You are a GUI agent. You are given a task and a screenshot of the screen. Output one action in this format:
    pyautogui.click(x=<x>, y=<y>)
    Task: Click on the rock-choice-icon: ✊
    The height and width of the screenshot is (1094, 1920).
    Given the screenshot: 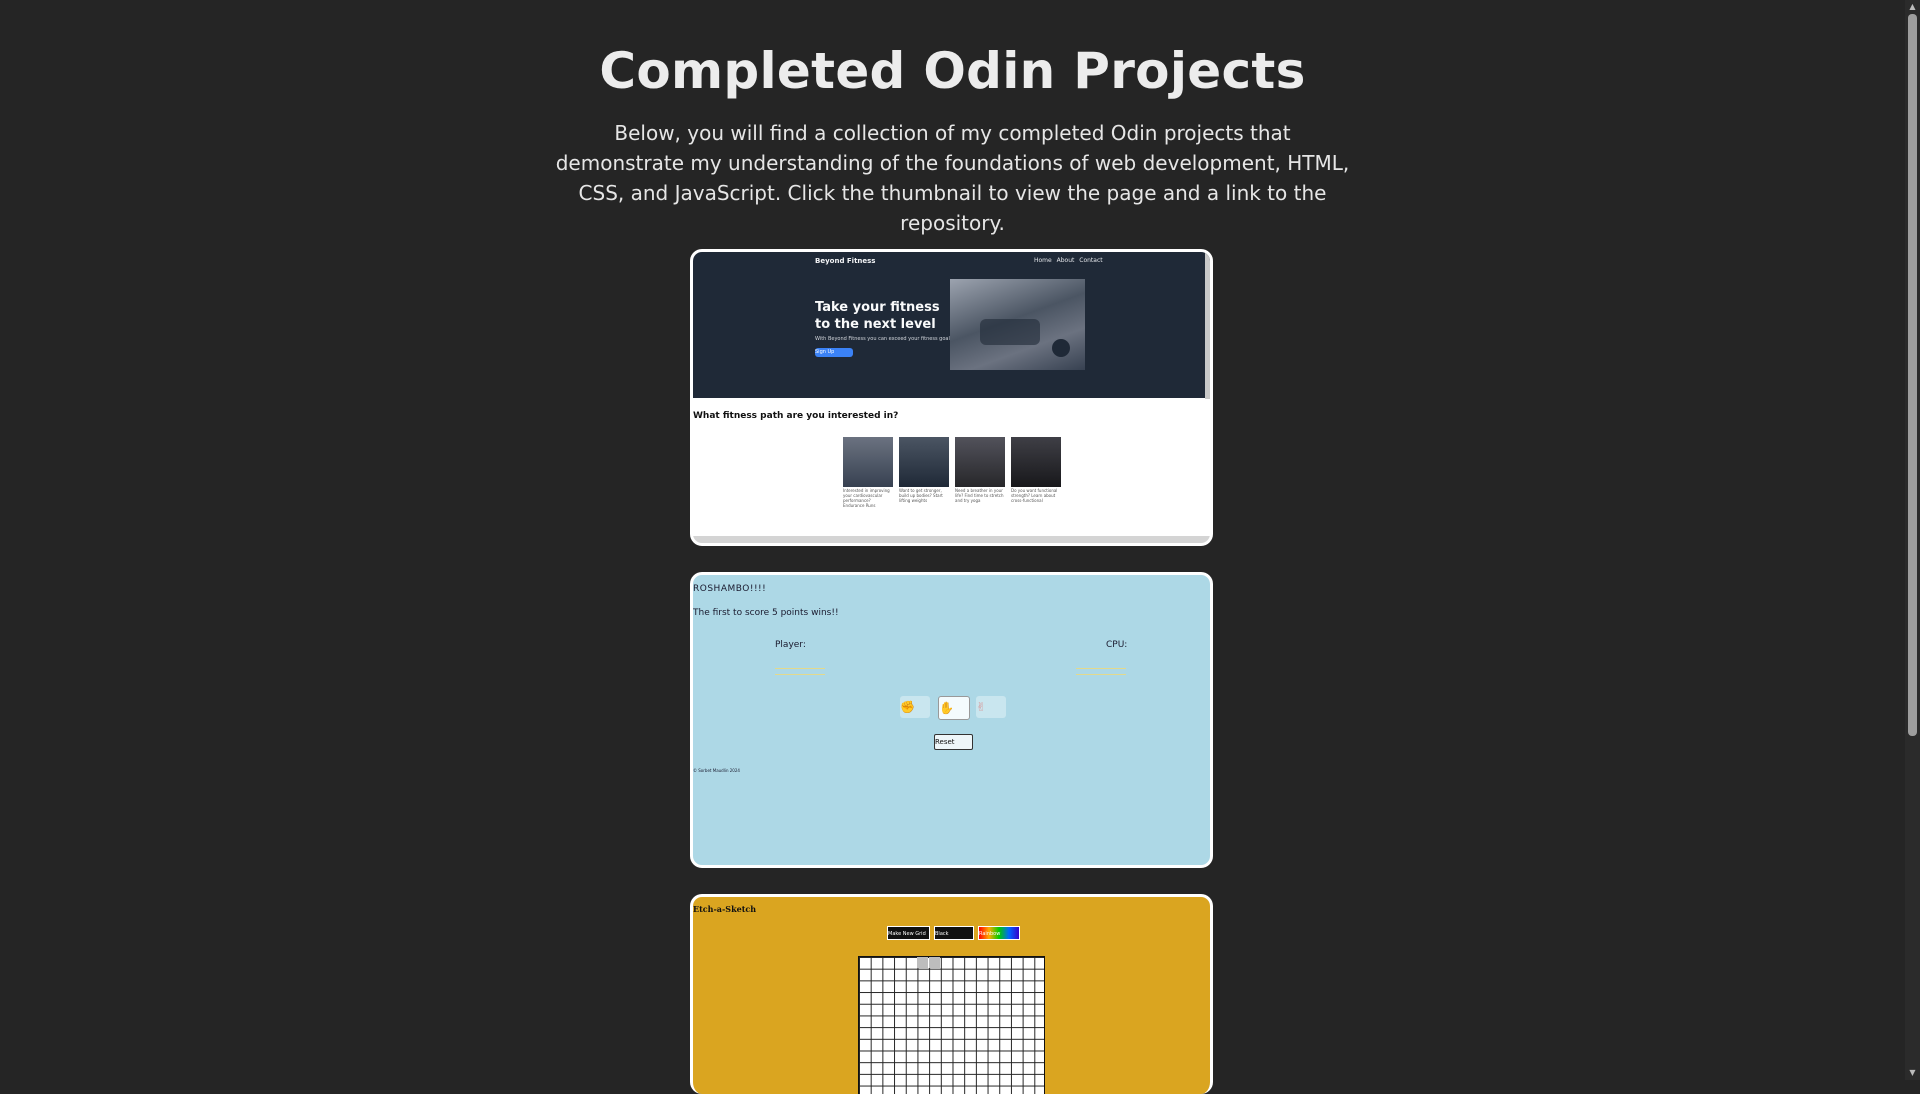 What is the action you would take?
    pyautogui.click(x=915, y=707)
    